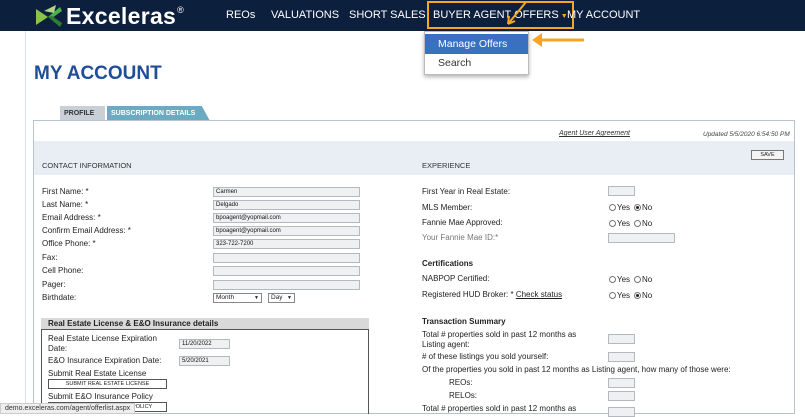 The height and width of the screenshot is (417, 805). What do you see at coordinates (240, 15) in the screenshot?
I see `nav-reos: REOs` at bounding box center [240, 15].